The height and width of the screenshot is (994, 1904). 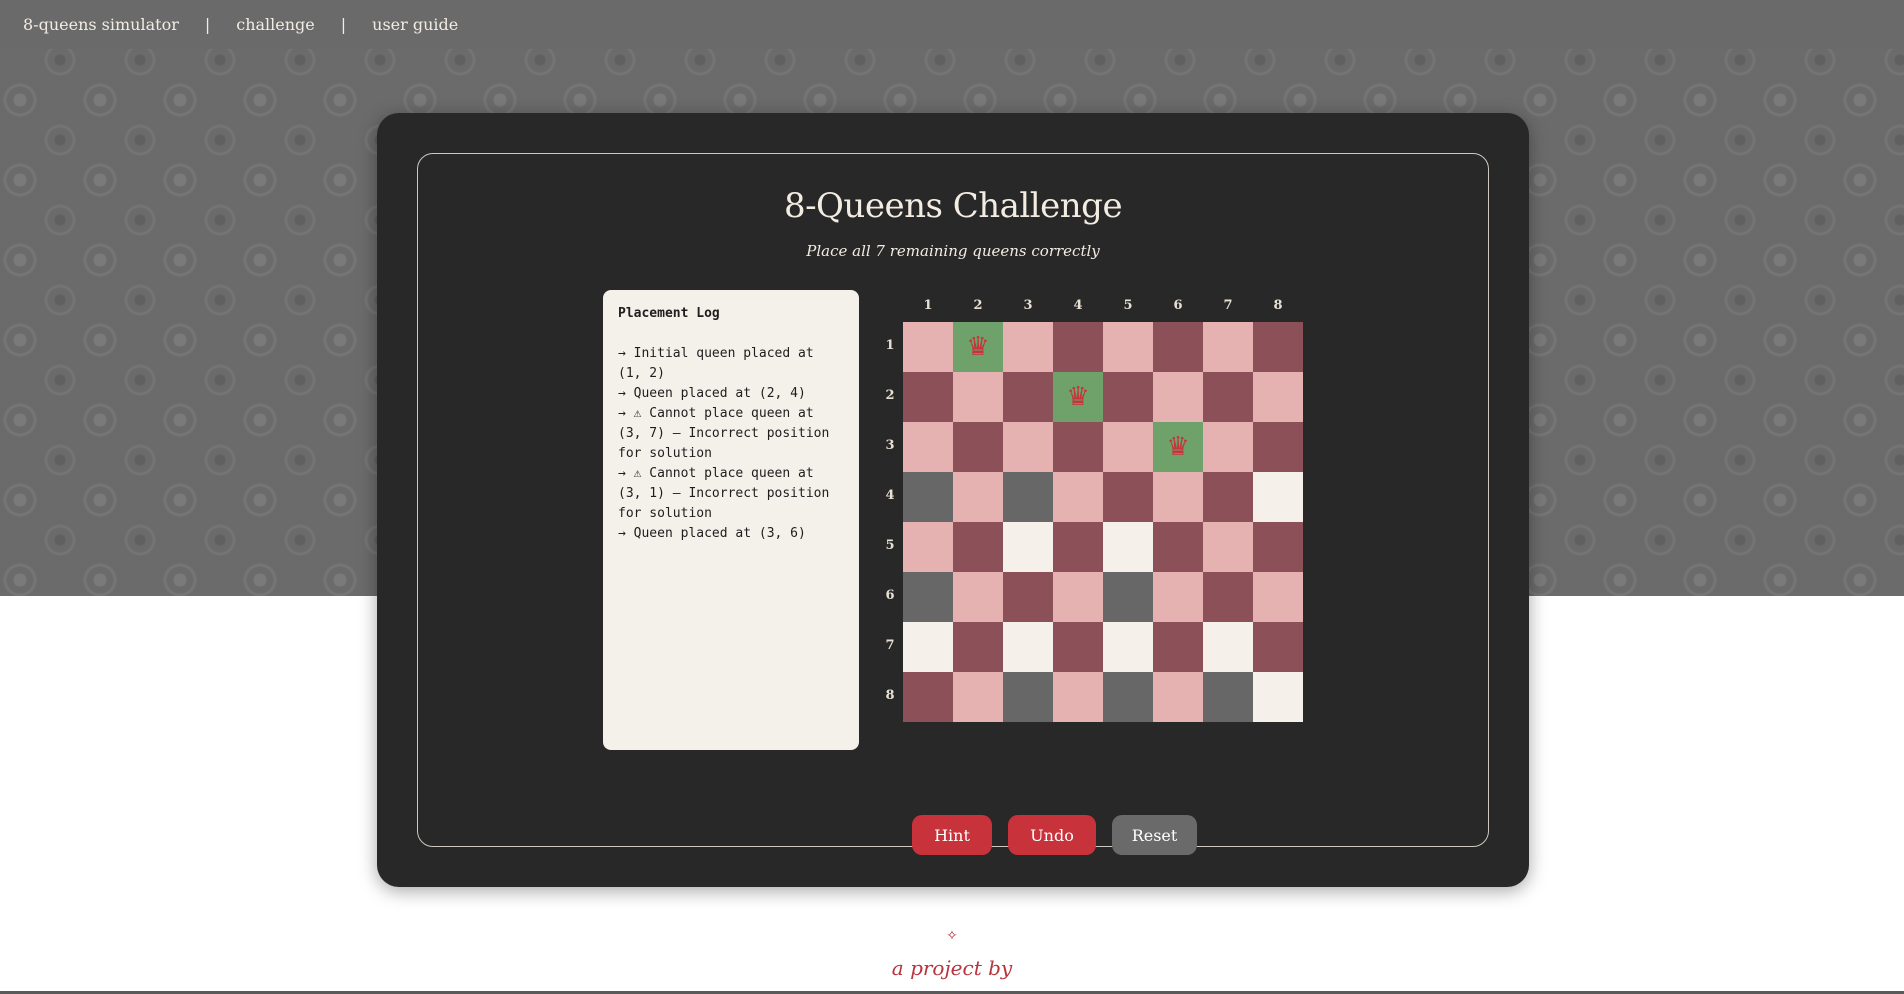 What do you see at coordinates (1078, 547) in the screenshot?
I see `board-cell-r5-c4` at bounding box center [1078, 547].